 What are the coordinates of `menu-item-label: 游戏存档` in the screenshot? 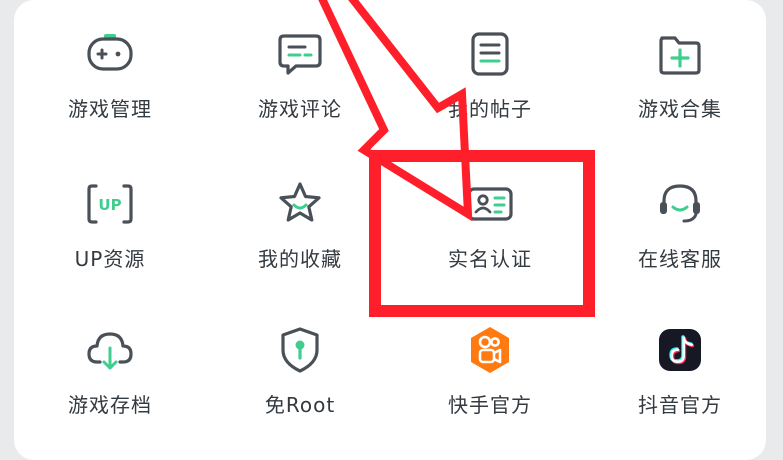 It's located at (110, 405).